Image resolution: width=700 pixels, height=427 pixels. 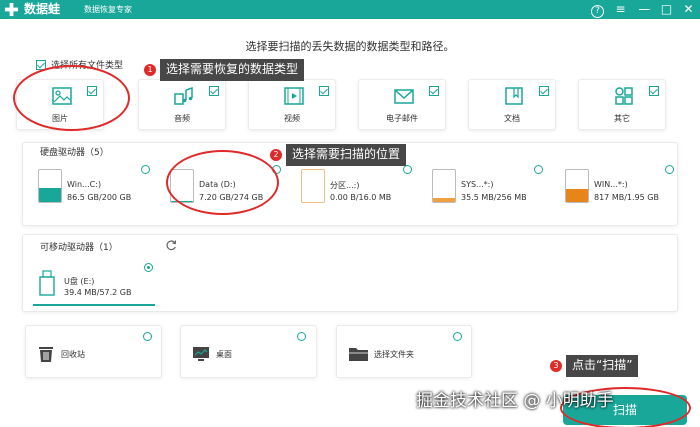 What do you see at coordinates (626, 197) in the screenshot?
I see `drive-size: 817 MB/1.95 GB` at bounding box center [626, 197].